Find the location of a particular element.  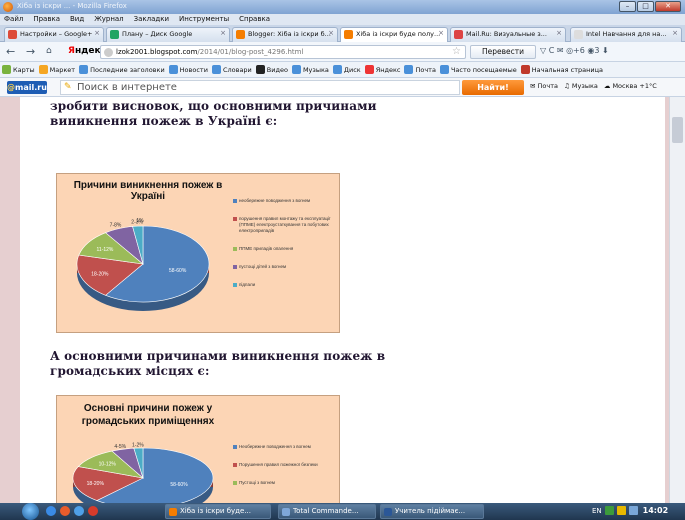

volume-icon is located at coordinates (633, 510).